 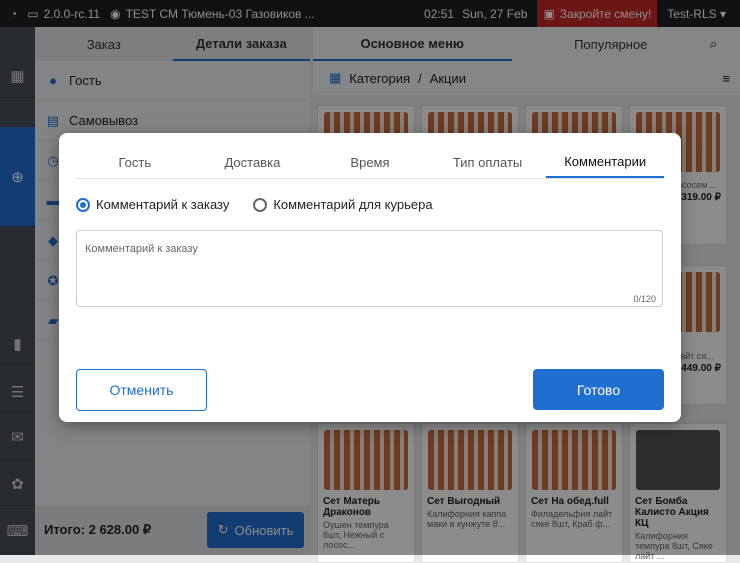 I want to click on radio-unselected-icon, so click(x=260, y=204).